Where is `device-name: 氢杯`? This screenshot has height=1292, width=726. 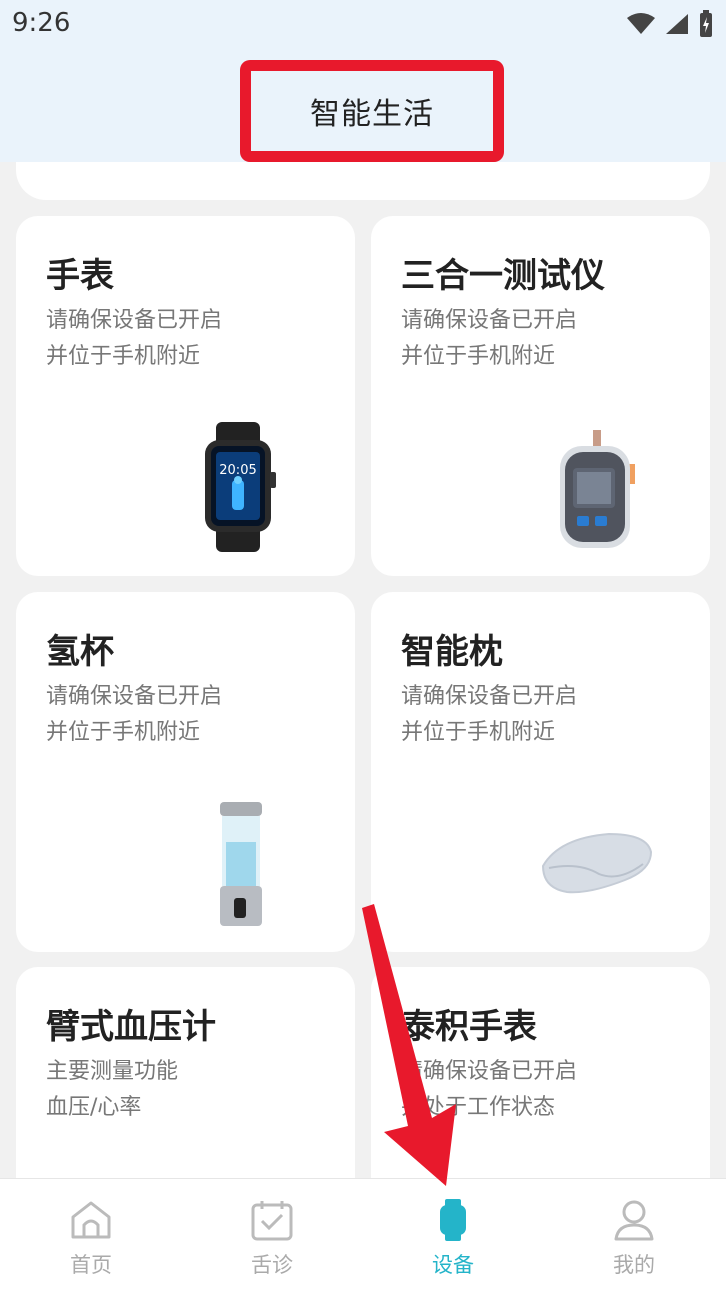
device-name: 氢杯 is located at coordinates (80, 652).